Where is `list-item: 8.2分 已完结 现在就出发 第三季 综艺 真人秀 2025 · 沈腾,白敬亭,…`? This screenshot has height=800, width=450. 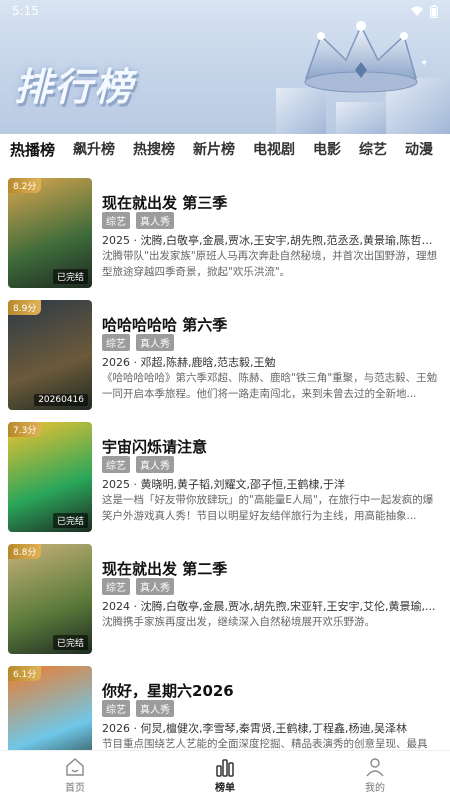 list-item: 8.2分 已完结 现在就出发 第三季 综艺 真人秀 2025 · 沈腾,白敬亭,… is located at coordinates (225, 233).